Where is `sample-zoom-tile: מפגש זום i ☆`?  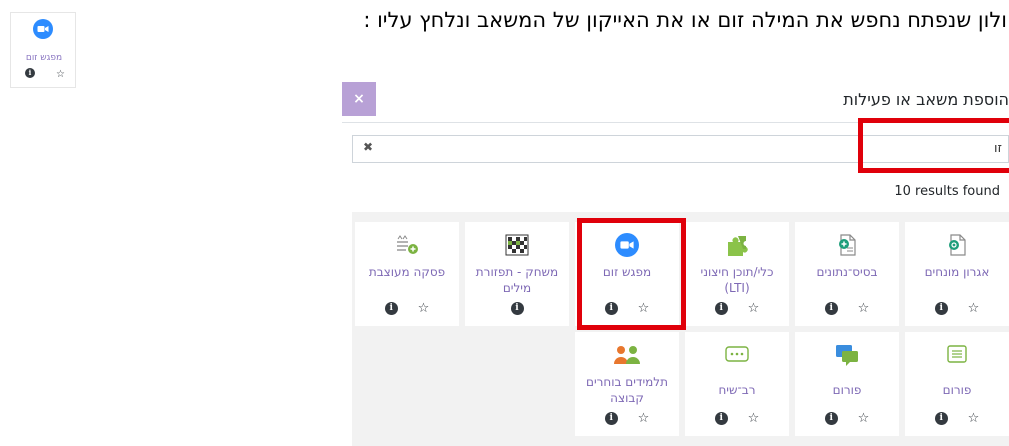
sample-zoom-tile: מפגש זום i ☆ is located at coordinates (43, 50).